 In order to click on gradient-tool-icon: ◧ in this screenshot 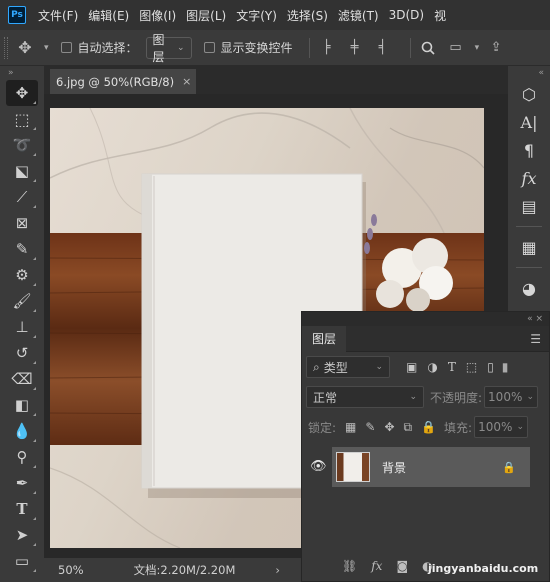, I will do `click(22, 405)`.